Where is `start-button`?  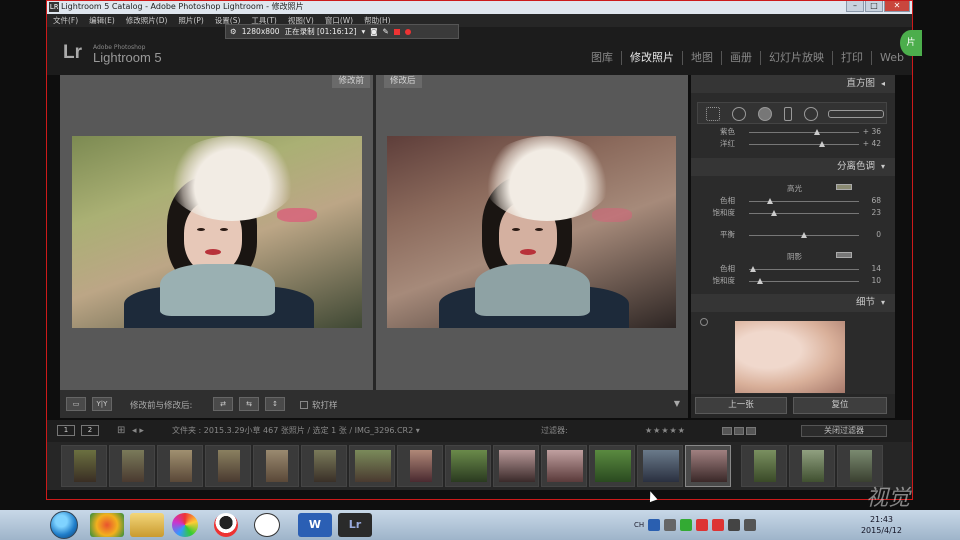
start-button is located at coordinates (64, 525).